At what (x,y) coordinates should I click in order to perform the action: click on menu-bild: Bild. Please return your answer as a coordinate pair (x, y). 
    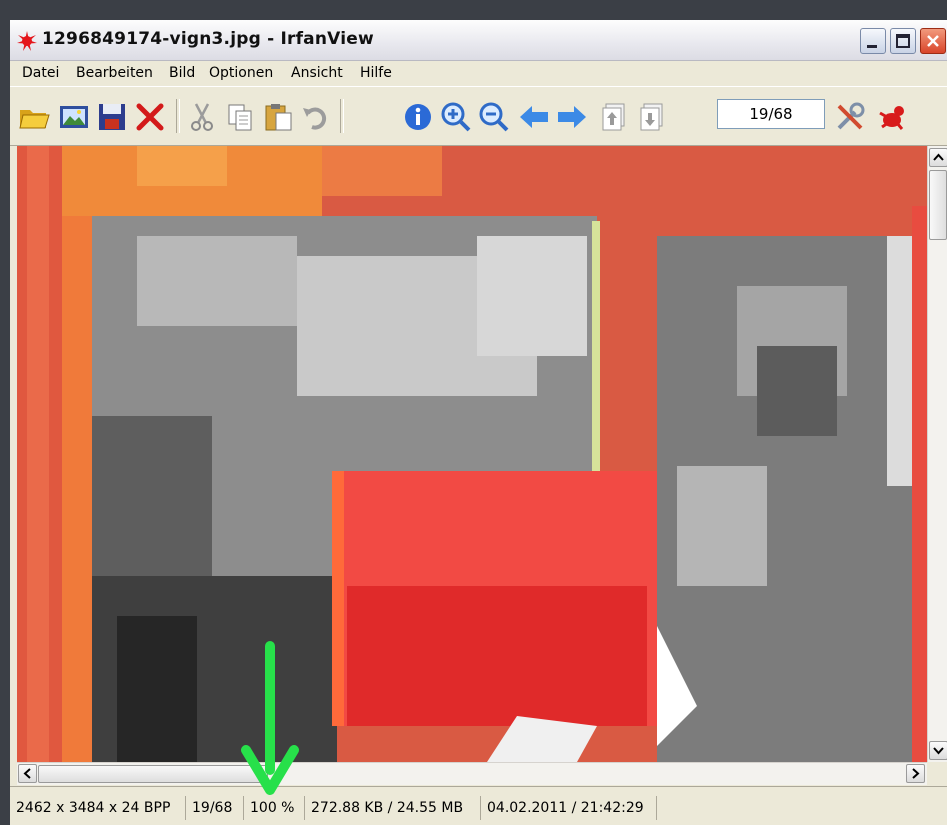
    Looking at the image, I should click on (182, 73).